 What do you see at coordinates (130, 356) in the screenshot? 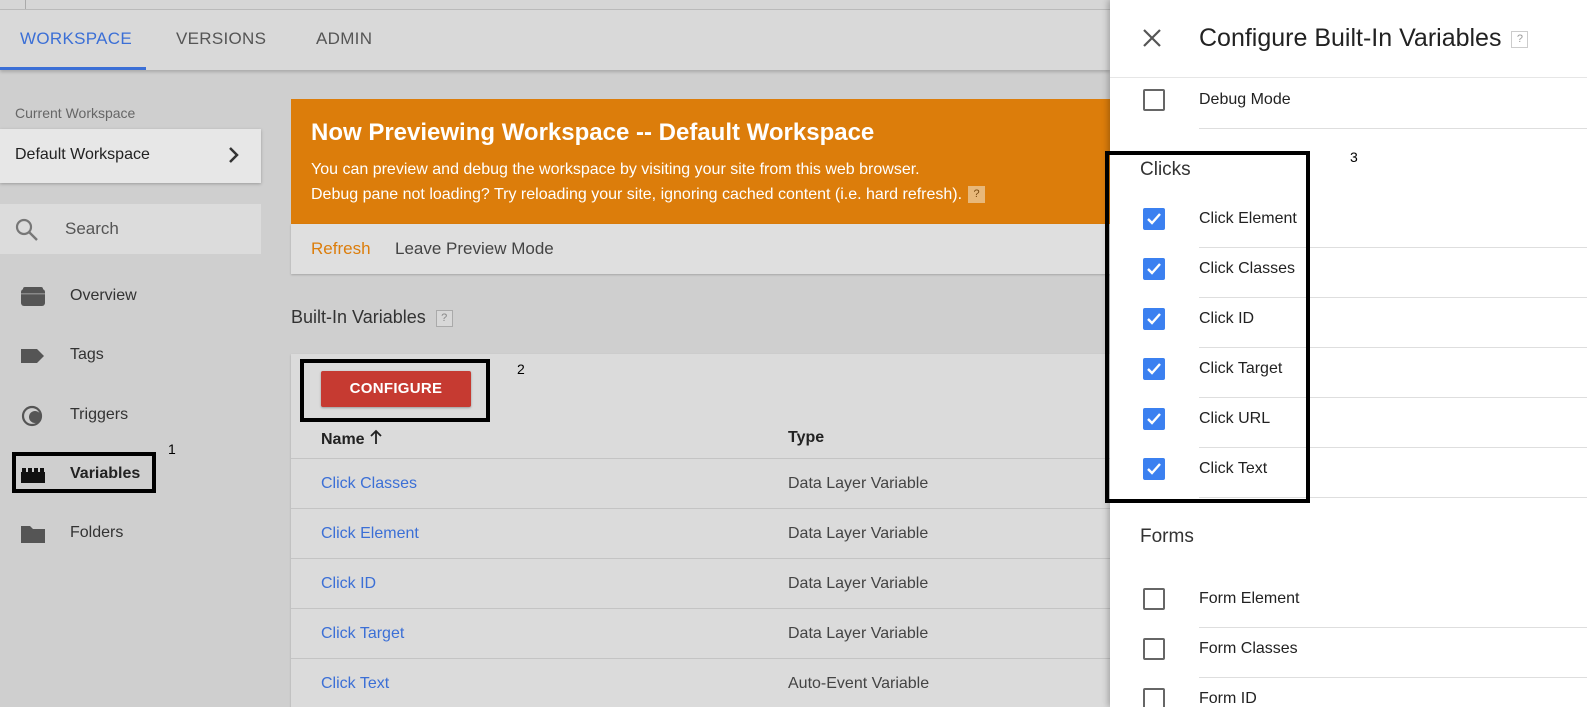
I see `sidebar-item-tags: Tags` at bounding box center [130, 356].